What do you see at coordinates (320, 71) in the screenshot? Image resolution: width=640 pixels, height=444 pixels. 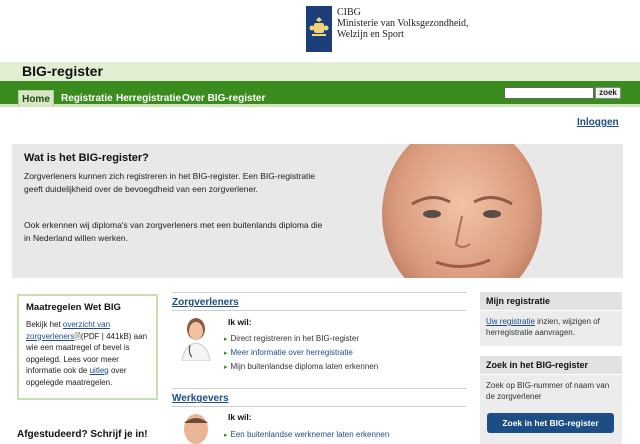 I see `site-title-strip: BIG-register` at bounding box center [320, 71].